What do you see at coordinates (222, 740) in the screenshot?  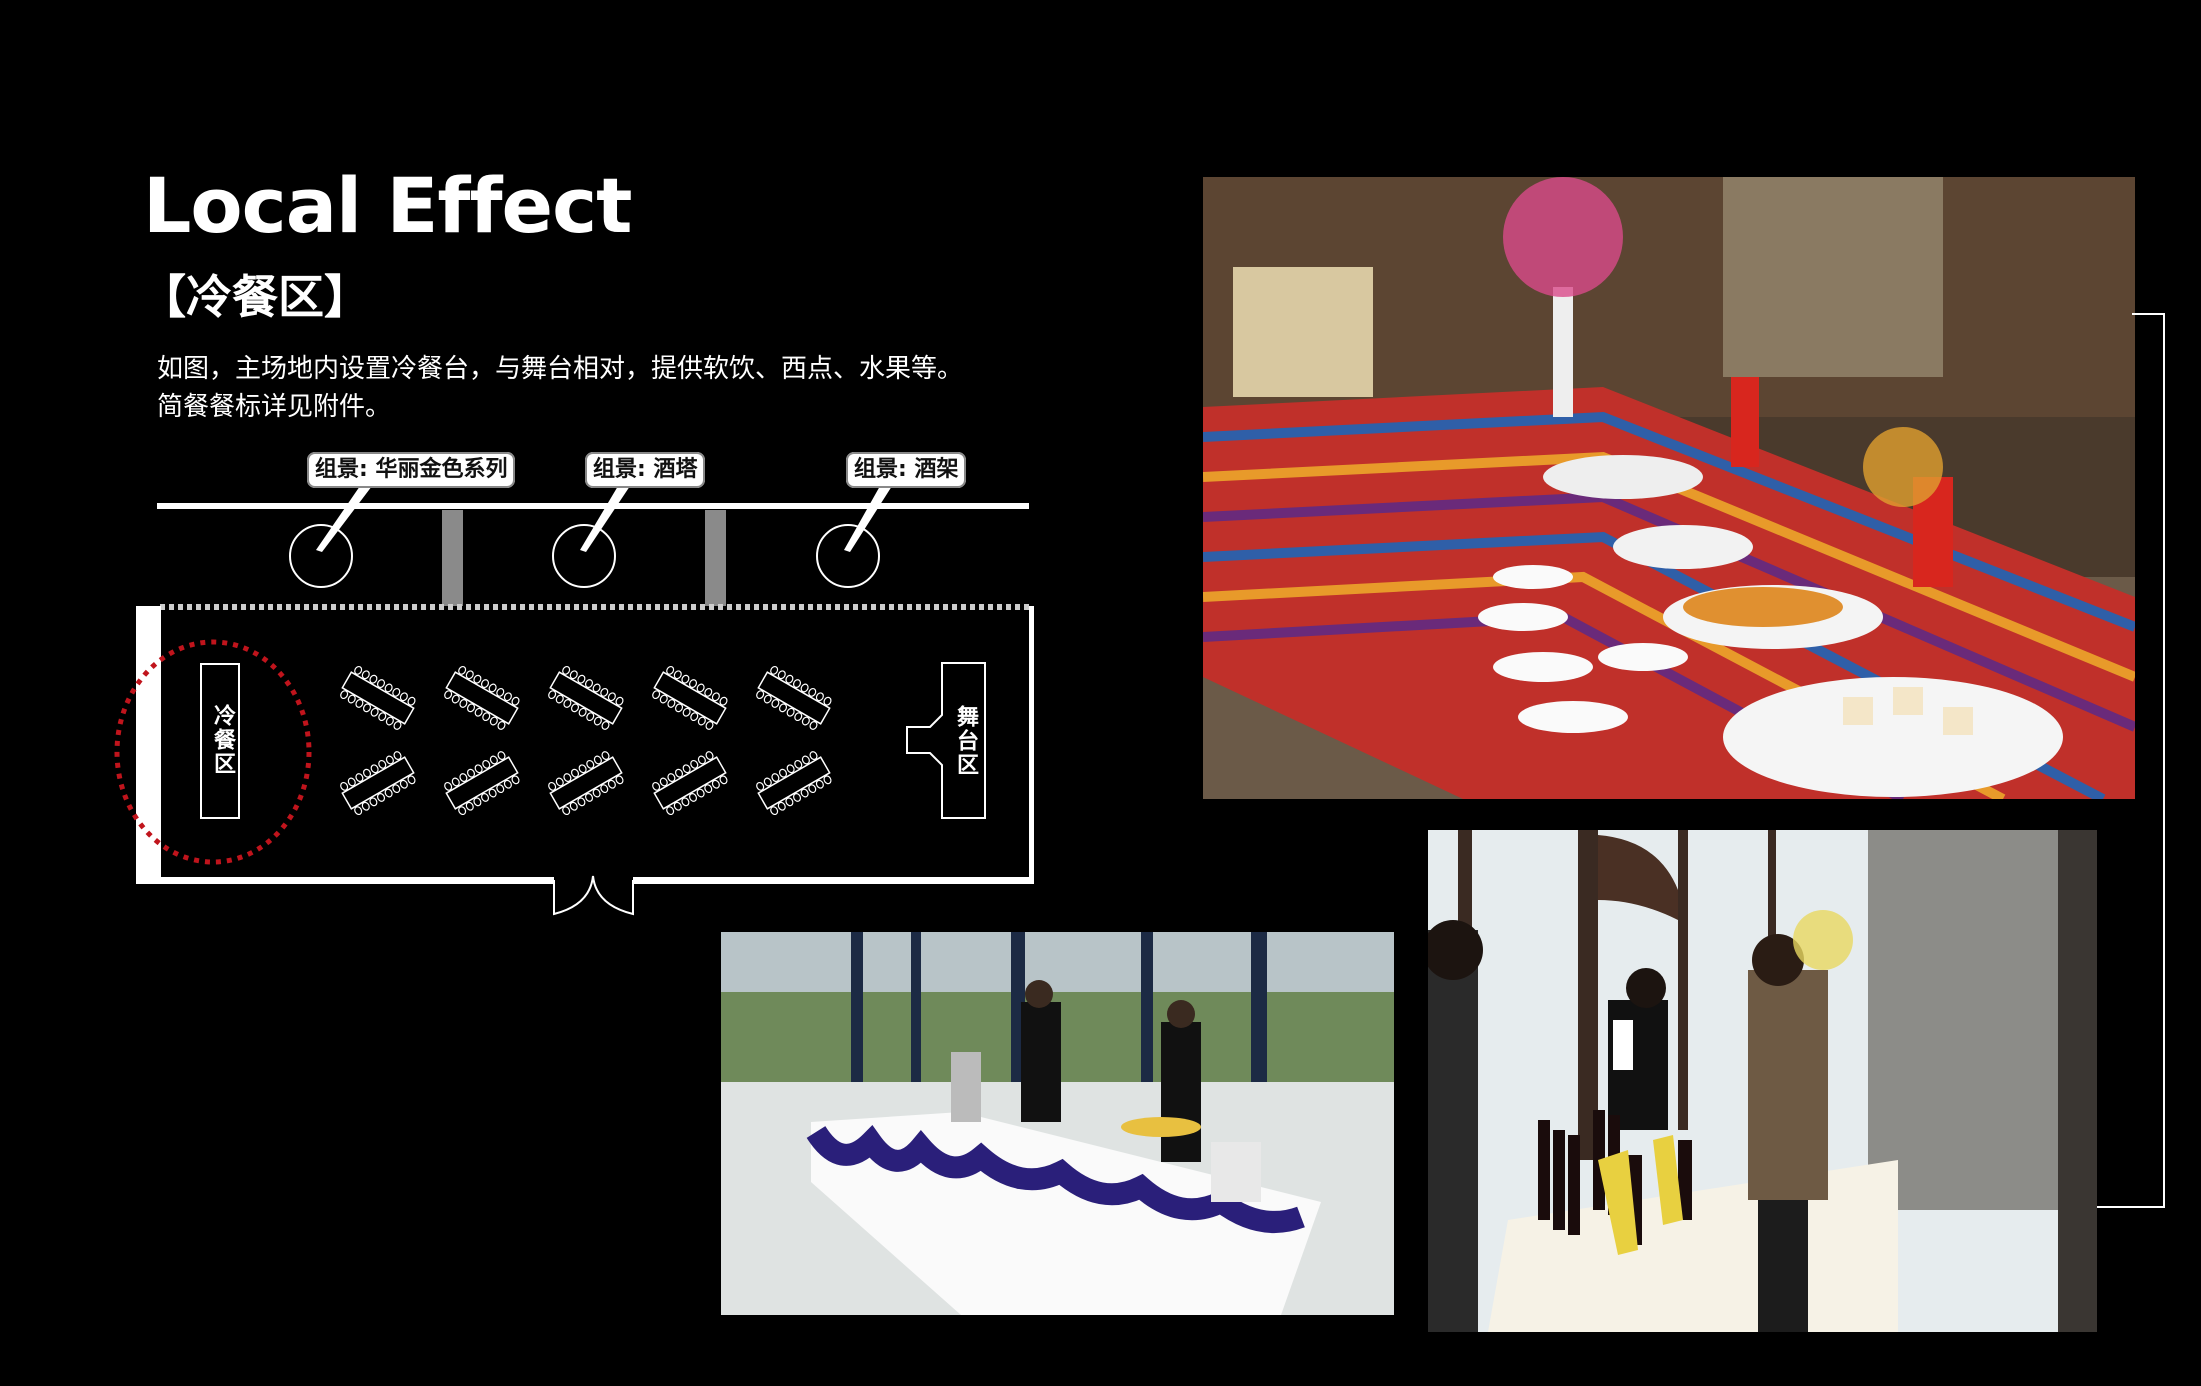 I see `cold-buffet-label: 冷餐区` at bounding box center [222, 740].